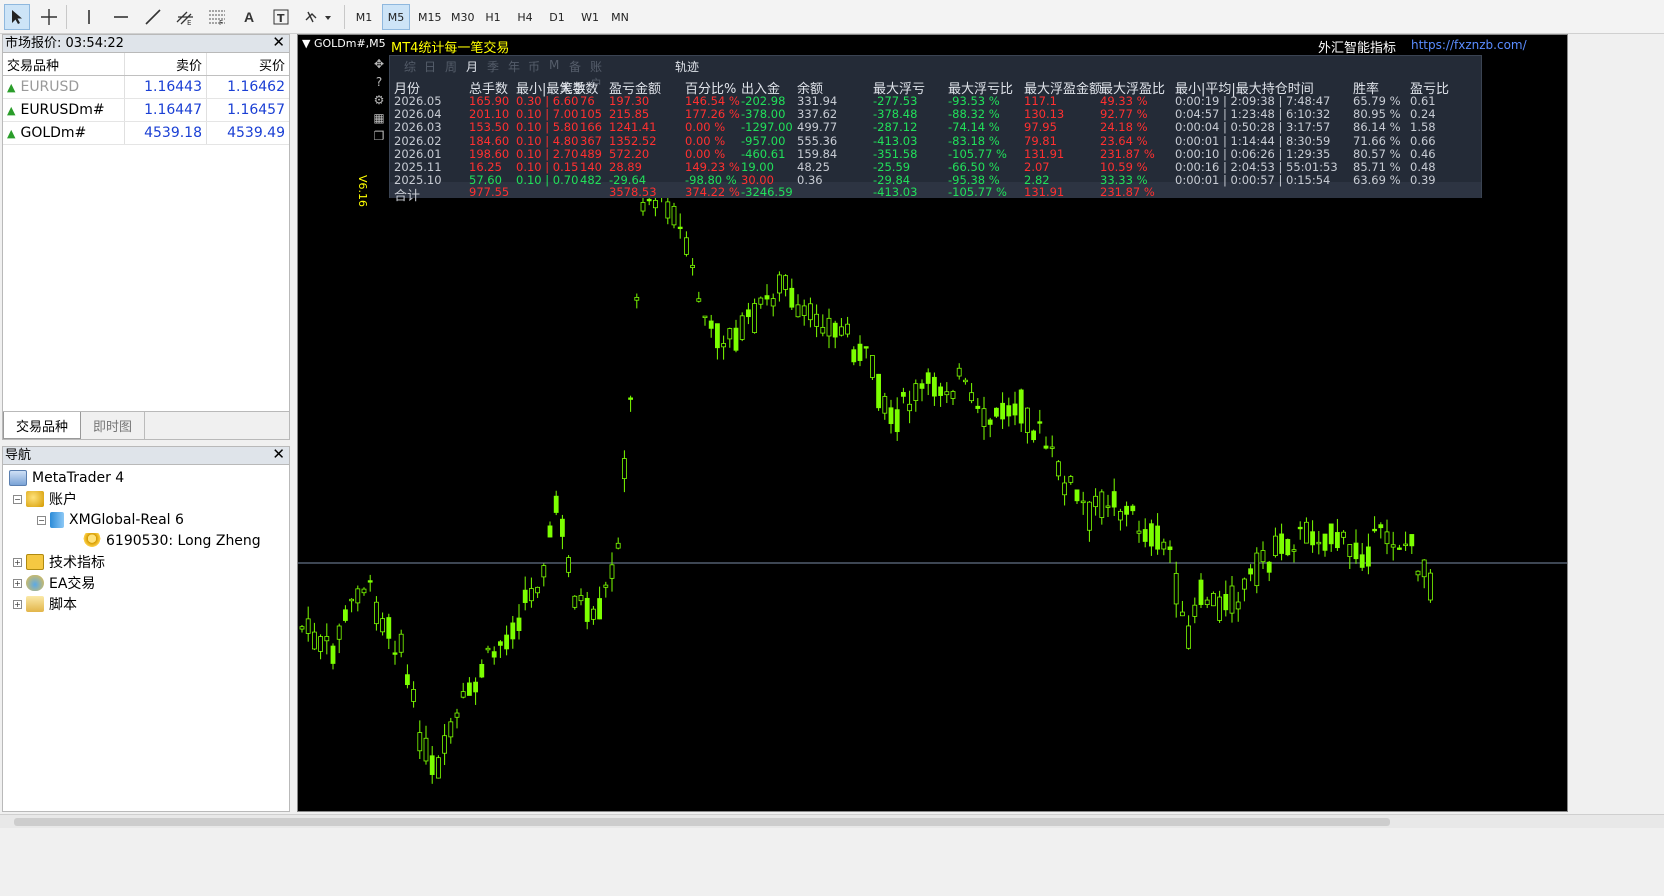  What do you see at coordinates (817, 127) in the screenshot?
I see `stats-cell-balance: 499.77` at bounding box center [817, 127].